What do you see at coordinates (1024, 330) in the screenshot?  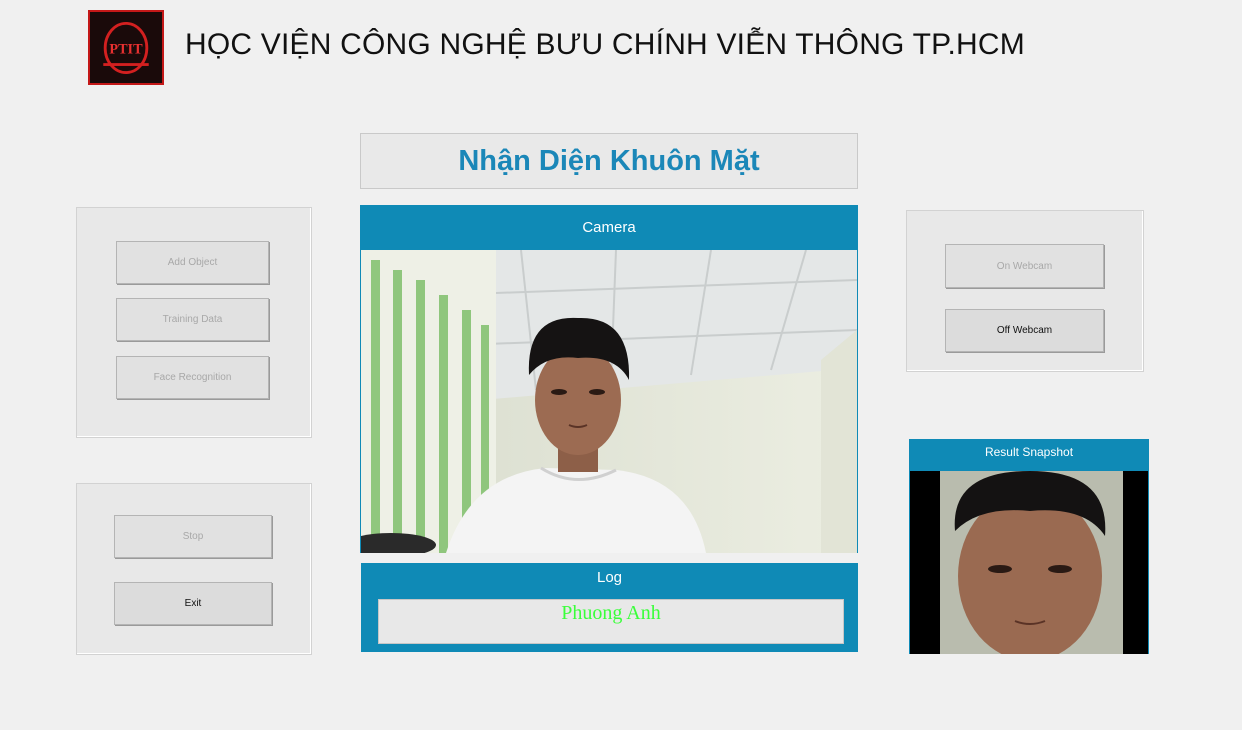 I see `off-webcam-button: Off Webcam` at bounding box center [1024, 330].